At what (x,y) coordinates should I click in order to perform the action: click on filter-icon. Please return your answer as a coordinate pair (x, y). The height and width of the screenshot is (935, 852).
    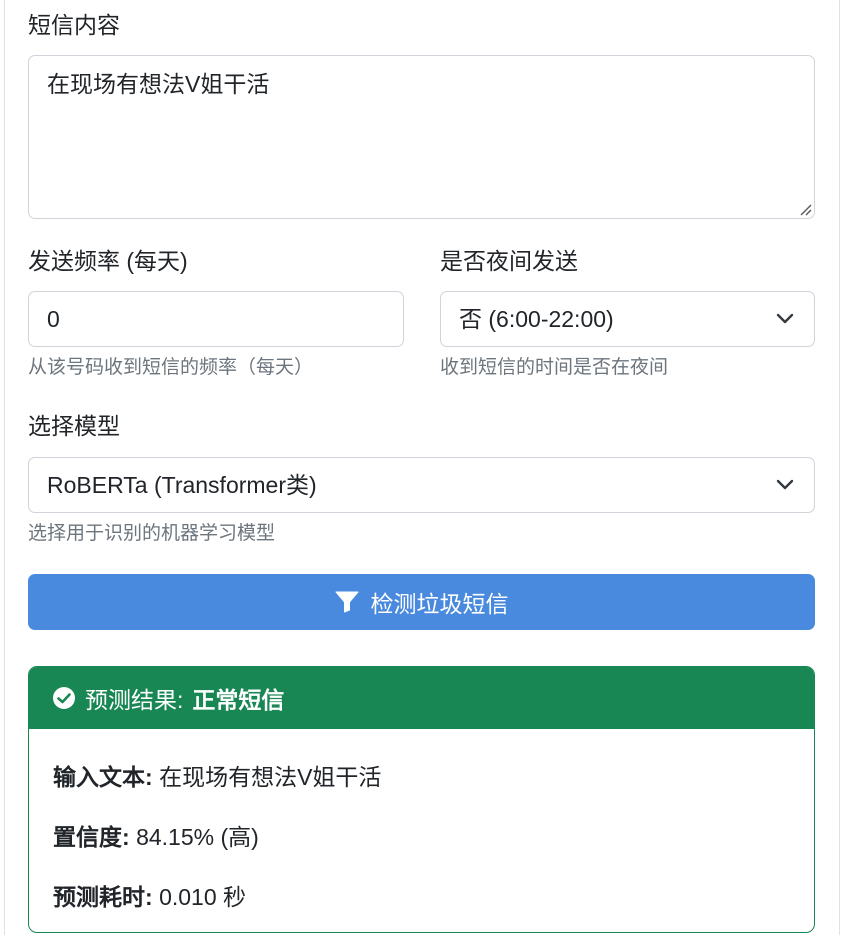
    Looking at the image, I should click on (346, 602).